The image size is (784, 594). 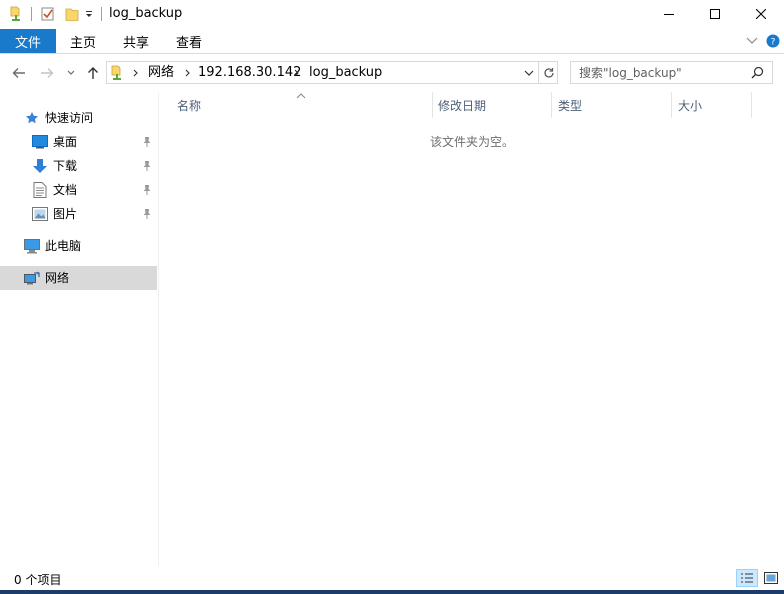 What do you see at coordinates (48, 14) in the screenshot?
I see `properties-icon` at bounding box center [48, 14].